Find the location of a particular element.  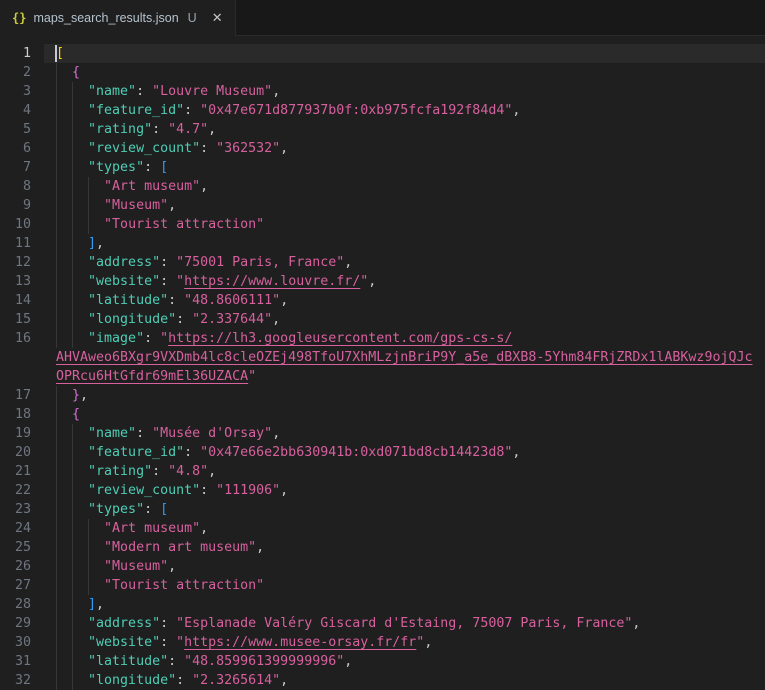

code-line: 6 "review_count": "362532", is located at coordinates (382, 148).